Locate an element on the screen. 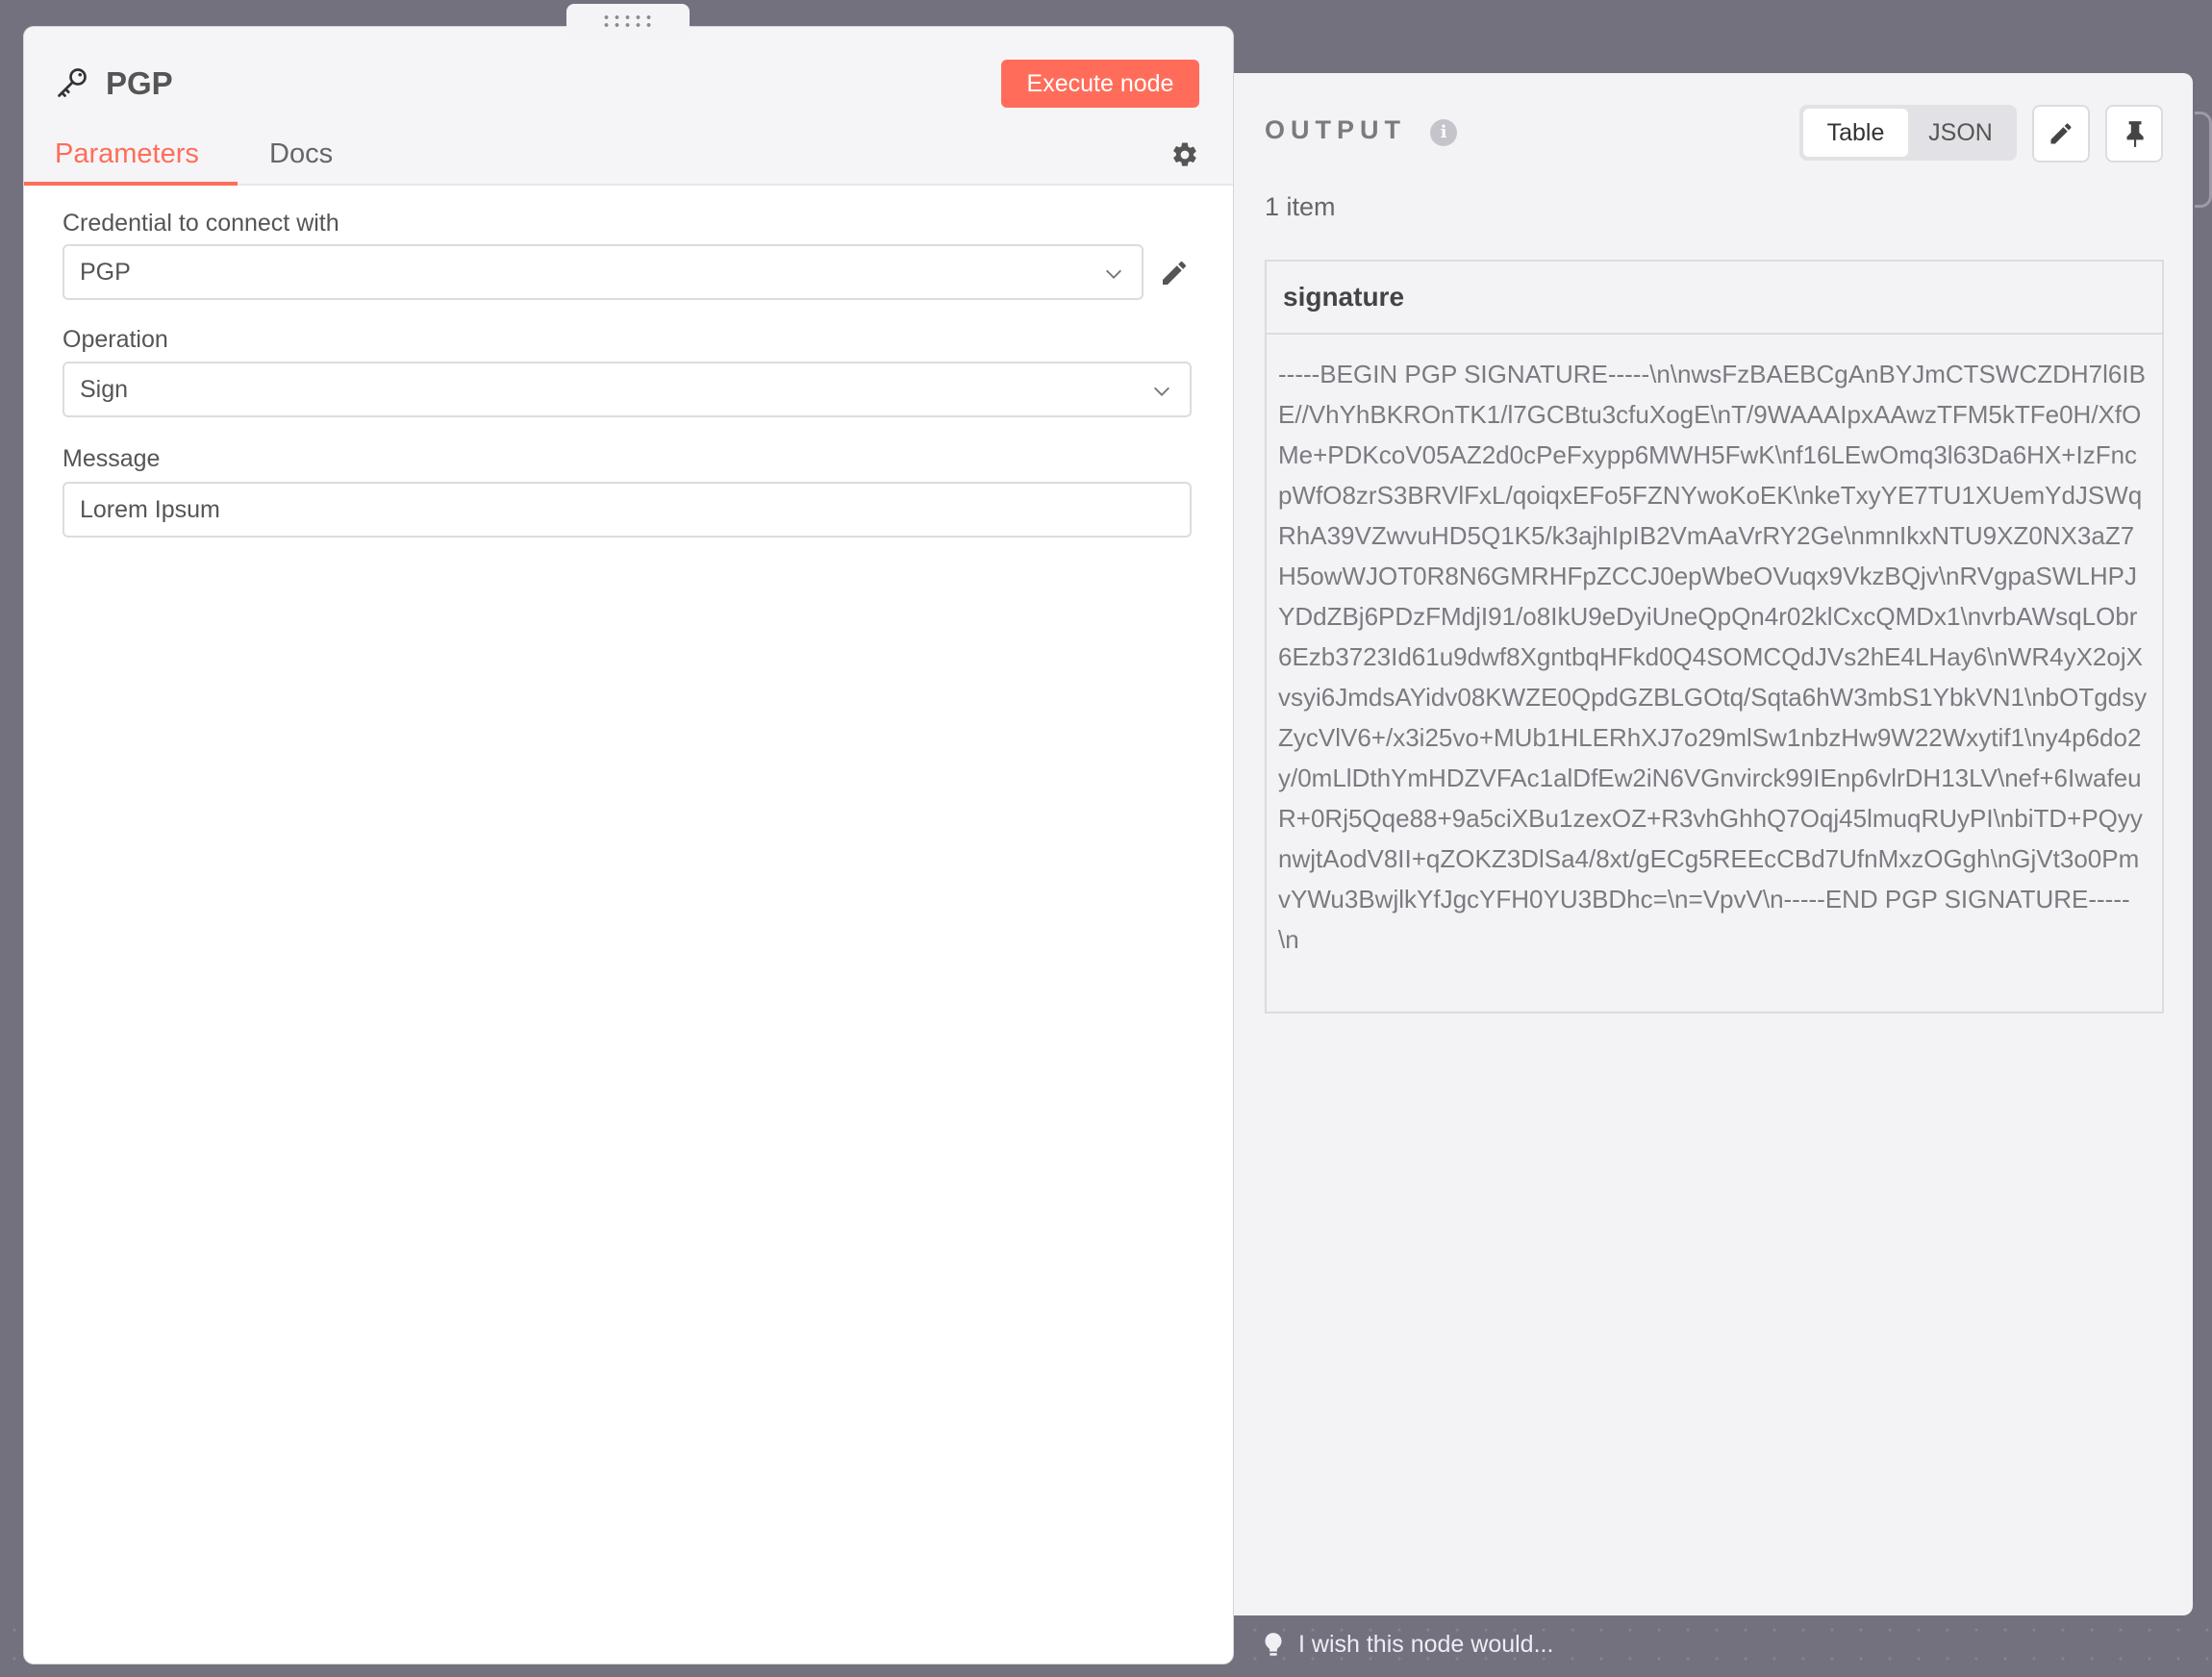 The height and width of the screenshot is (1677, 2212). message-label: Message is located at coordinates (112, 459).